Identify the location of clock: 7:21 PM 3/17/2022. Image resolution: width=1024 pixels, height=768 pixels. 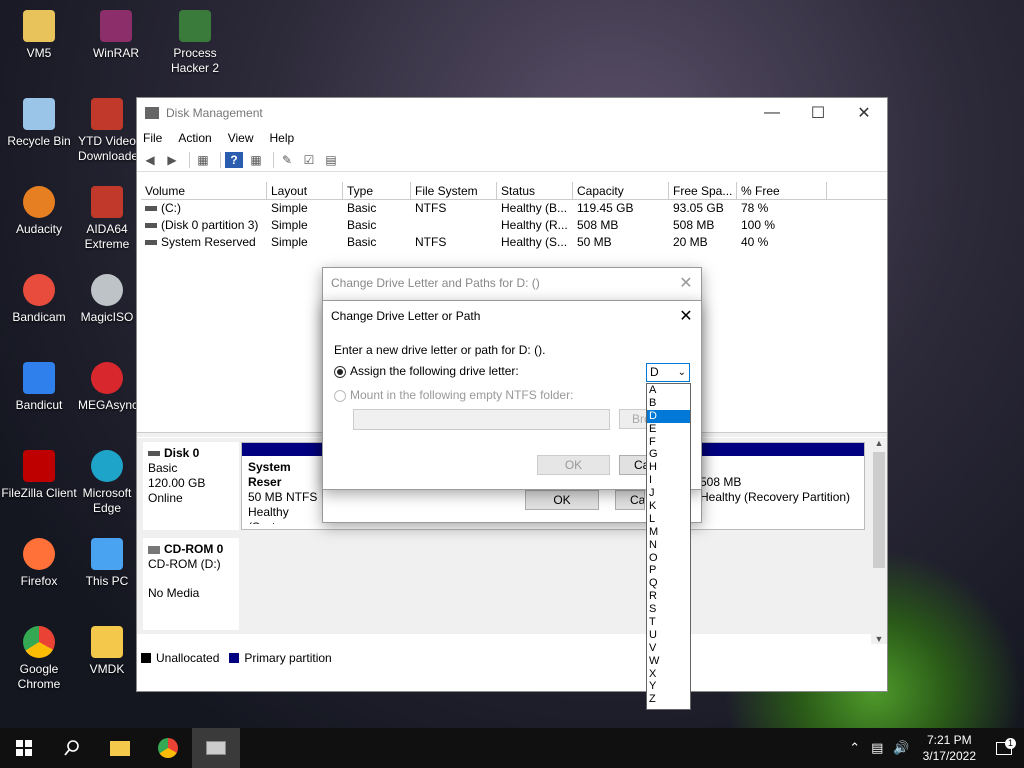
(949, 748).